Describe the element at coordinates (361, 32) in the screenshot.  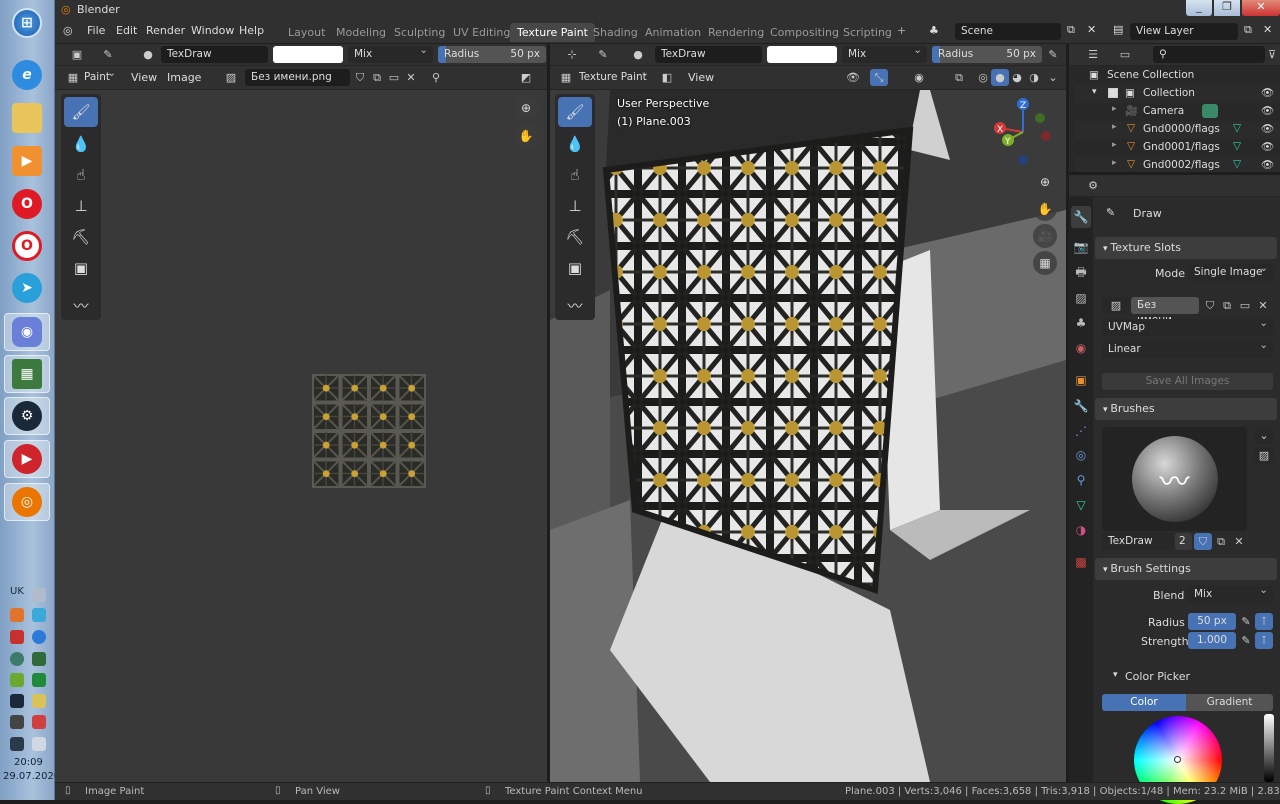
I see `tab-modeling: Modeling` at that location.